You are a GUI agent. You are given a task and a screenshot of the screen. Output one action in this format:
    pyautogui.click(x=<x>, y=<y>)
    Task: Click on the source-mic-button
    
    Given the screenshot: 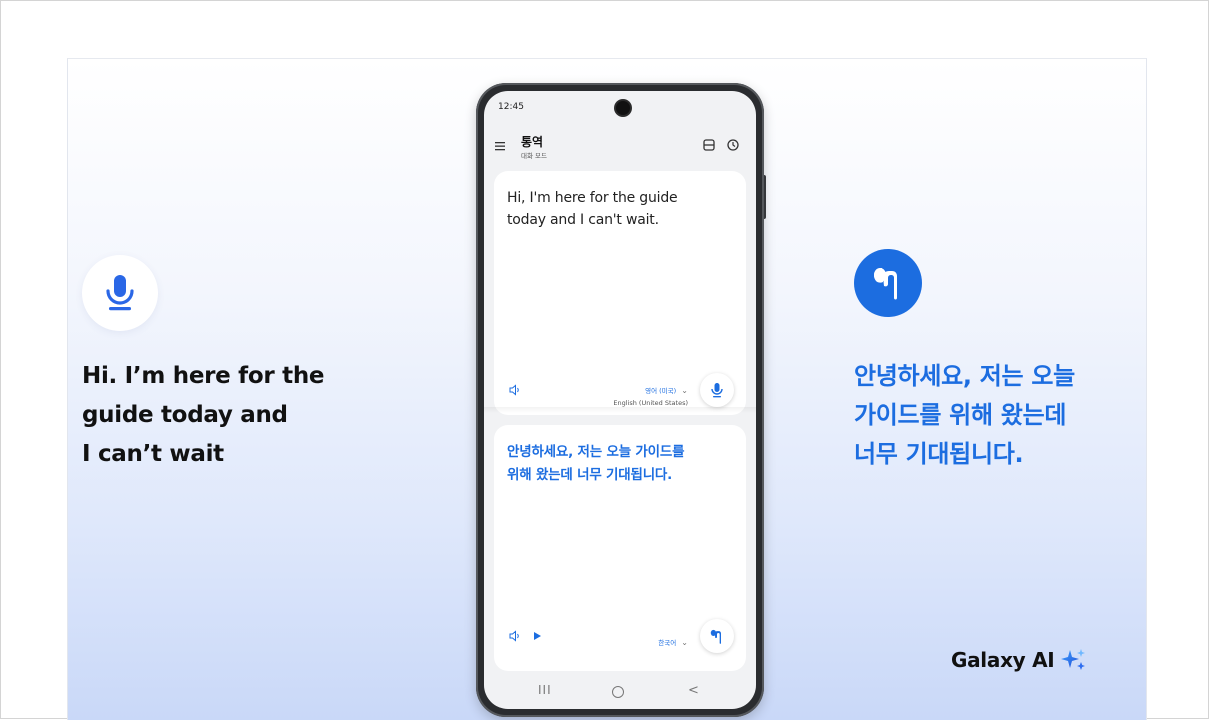 What is the action you would take?
    pyautogui.click(x=717, y=390)
    